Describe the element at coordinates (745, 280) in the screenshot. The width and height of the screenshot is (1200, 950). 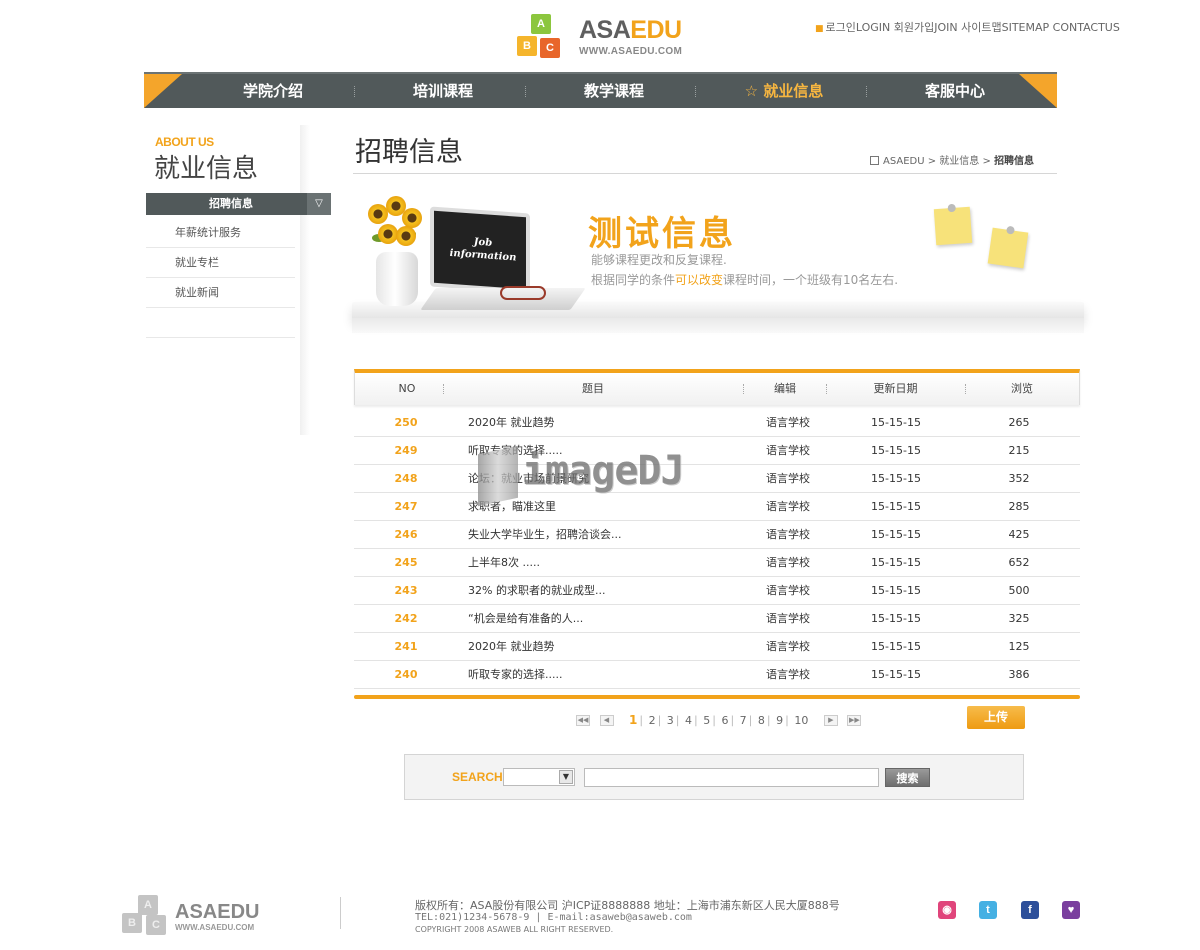
I see `banner-line-2: 根据同学的条件可以改变课程时间，一个班级有10名左右.` at that location.